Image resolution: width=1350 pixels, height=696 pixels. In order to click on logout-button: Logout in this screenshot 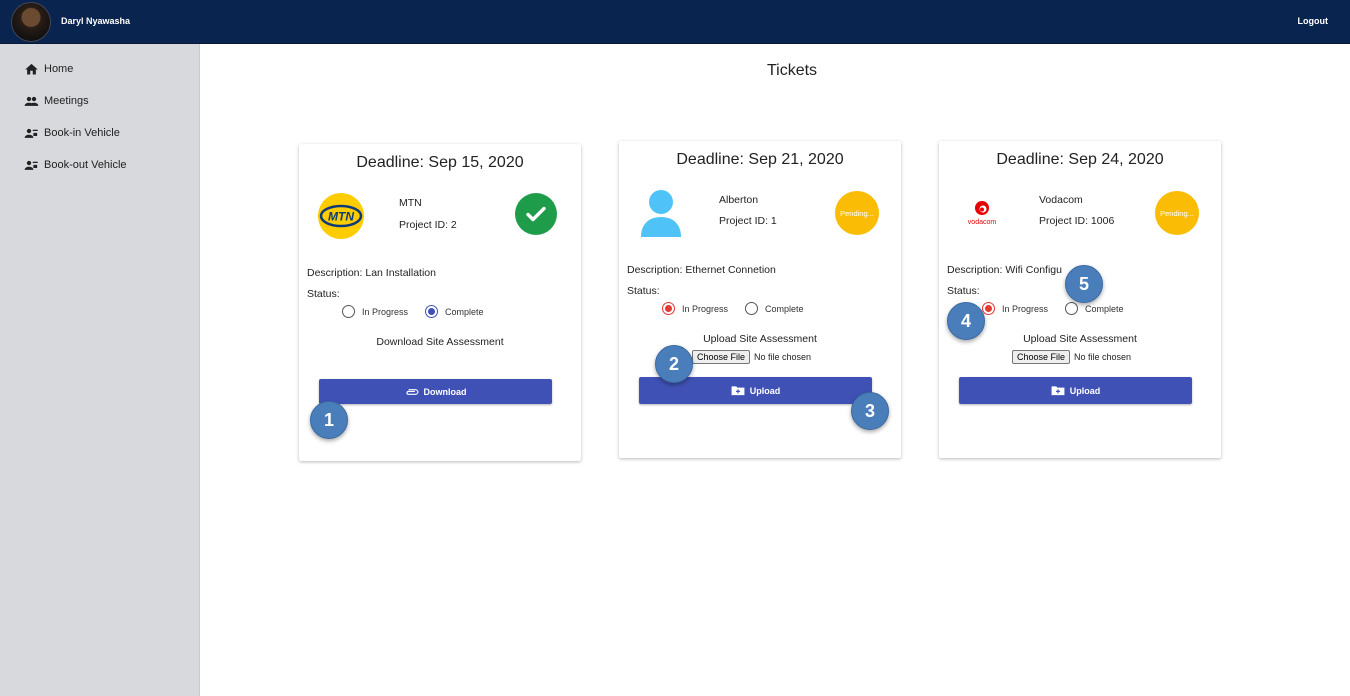, I will do `click(1313, 21)`.